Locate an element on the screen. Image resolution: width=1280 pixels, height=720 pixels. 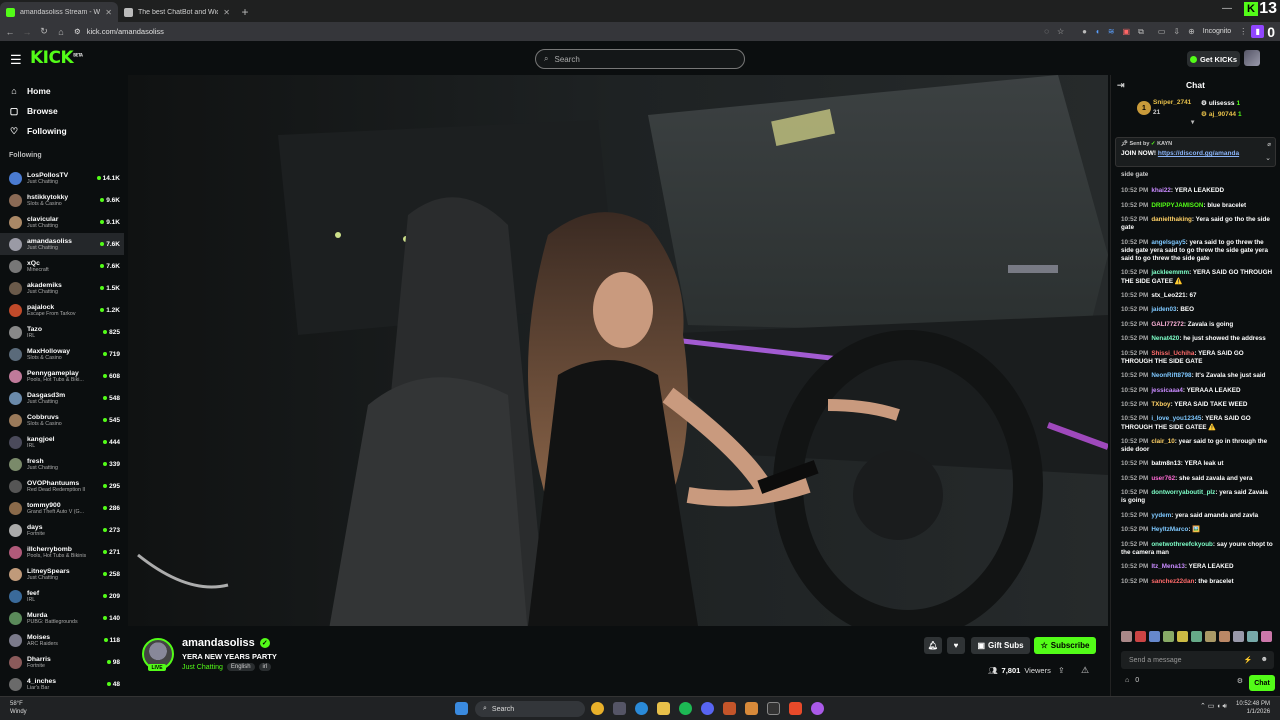
minimize-icon: — is located at coordinates (1227, 8).